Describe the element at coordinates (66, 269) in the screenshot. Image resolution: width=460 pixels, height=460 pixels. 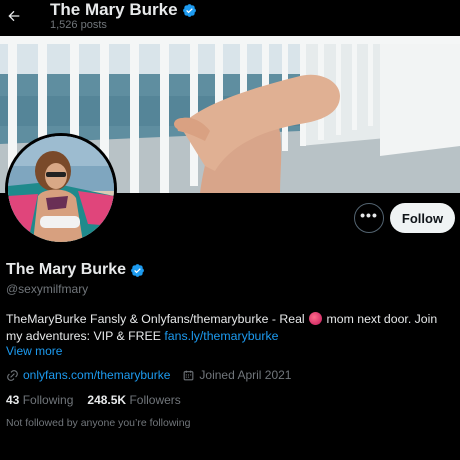
I see `display-name-text: The Mary Burke` at that location.